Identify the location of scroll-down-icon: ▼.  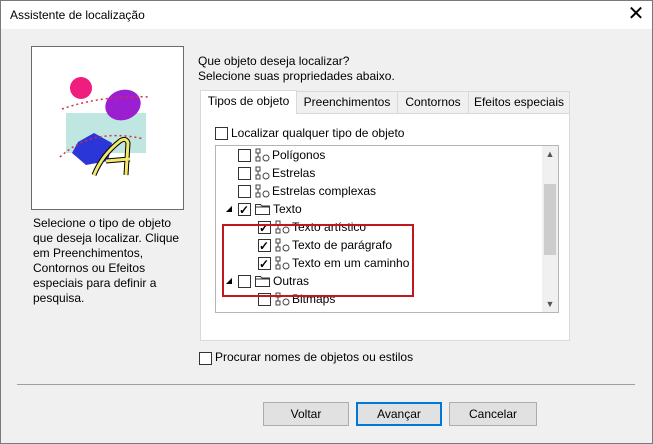
(550, 304).